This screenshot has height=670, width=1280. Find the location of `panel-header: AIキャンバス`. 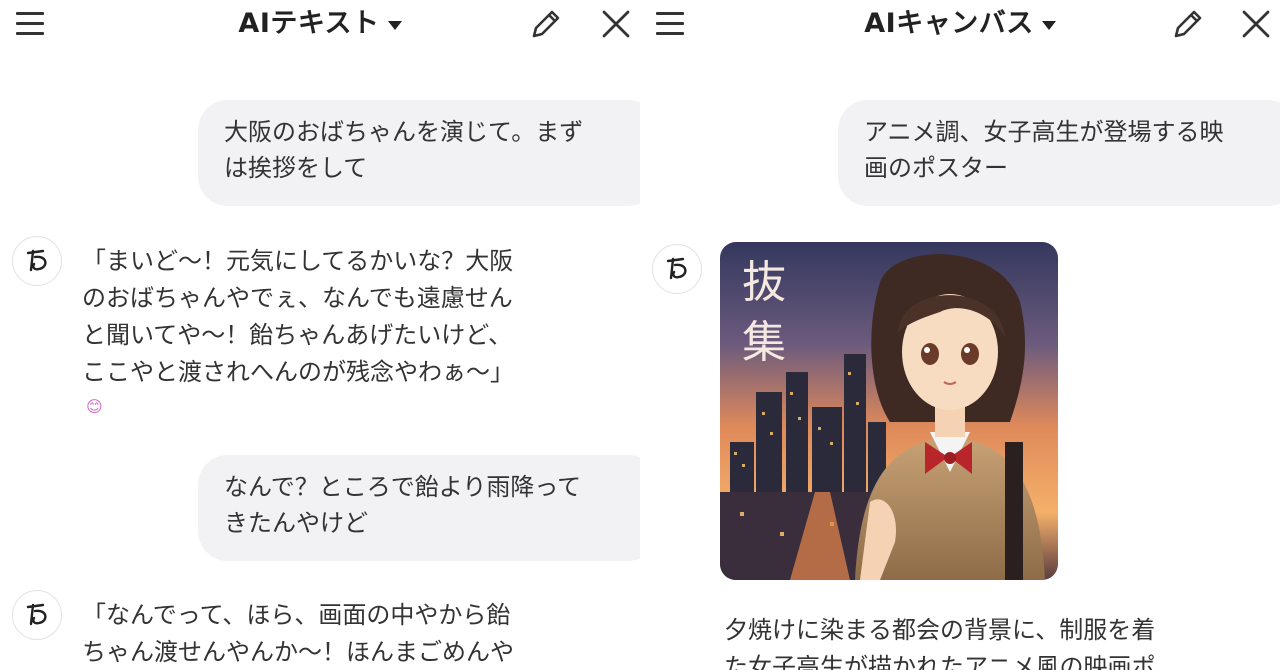

panel-header: AIキャンバス is located at coordinates (960, 24).